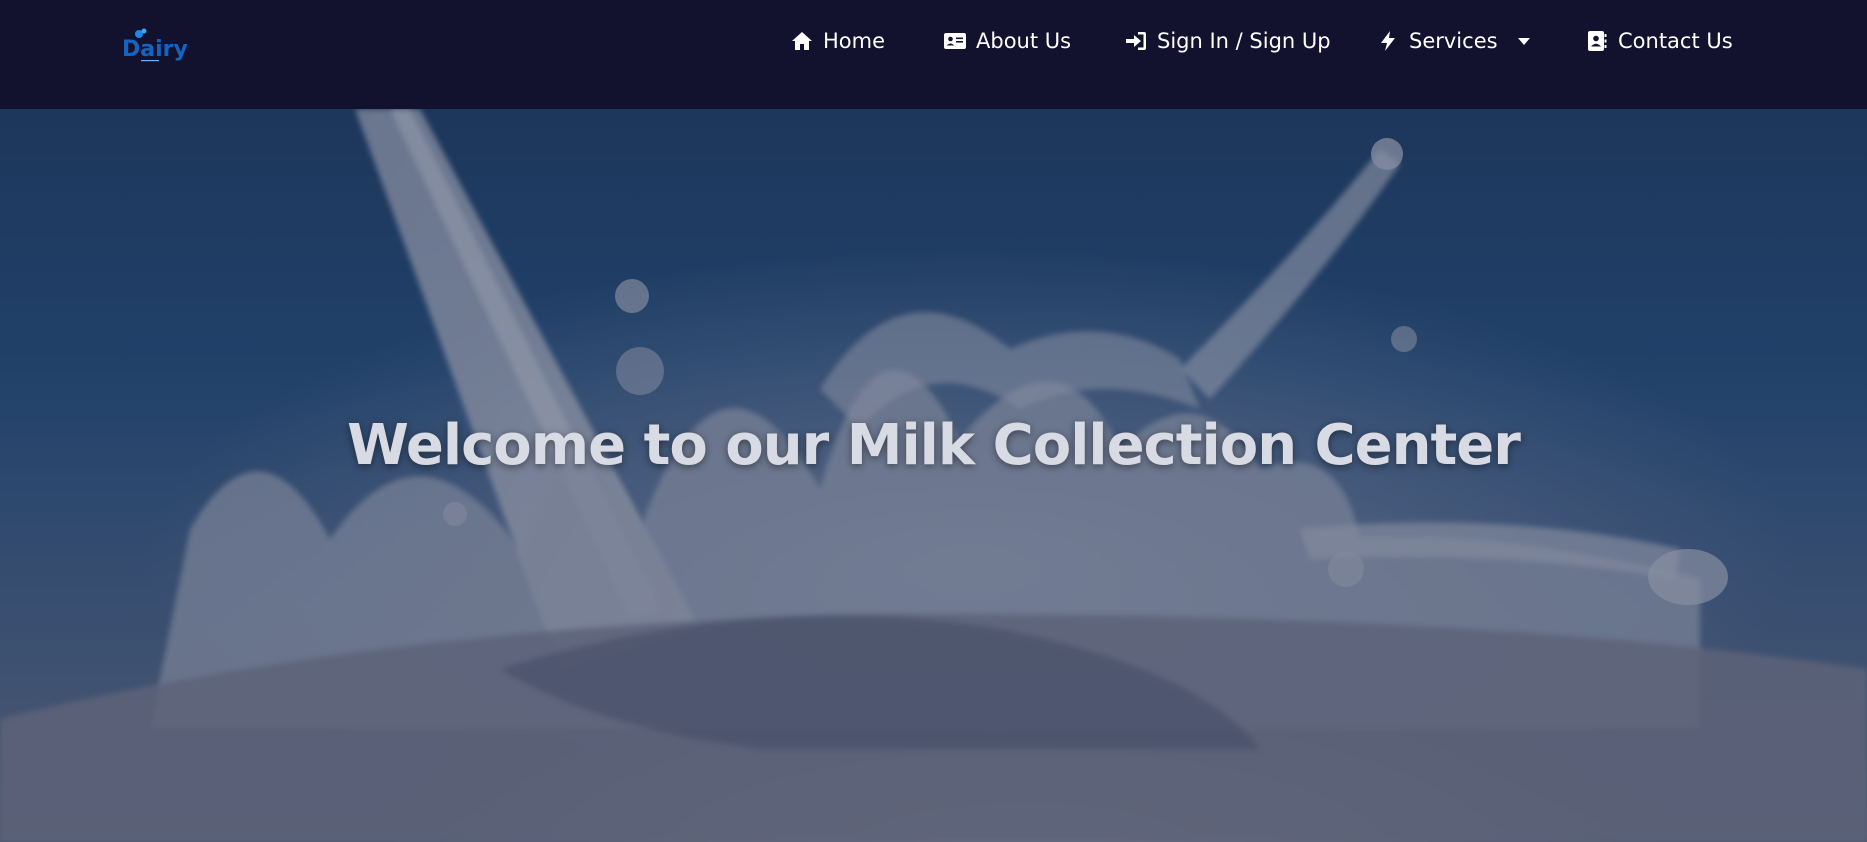 This screenshot has height=842, width=1867. What do you see at coordinates (802, 41) in the screenshot?
I see `home-icon` at bounding box center [802, 41].